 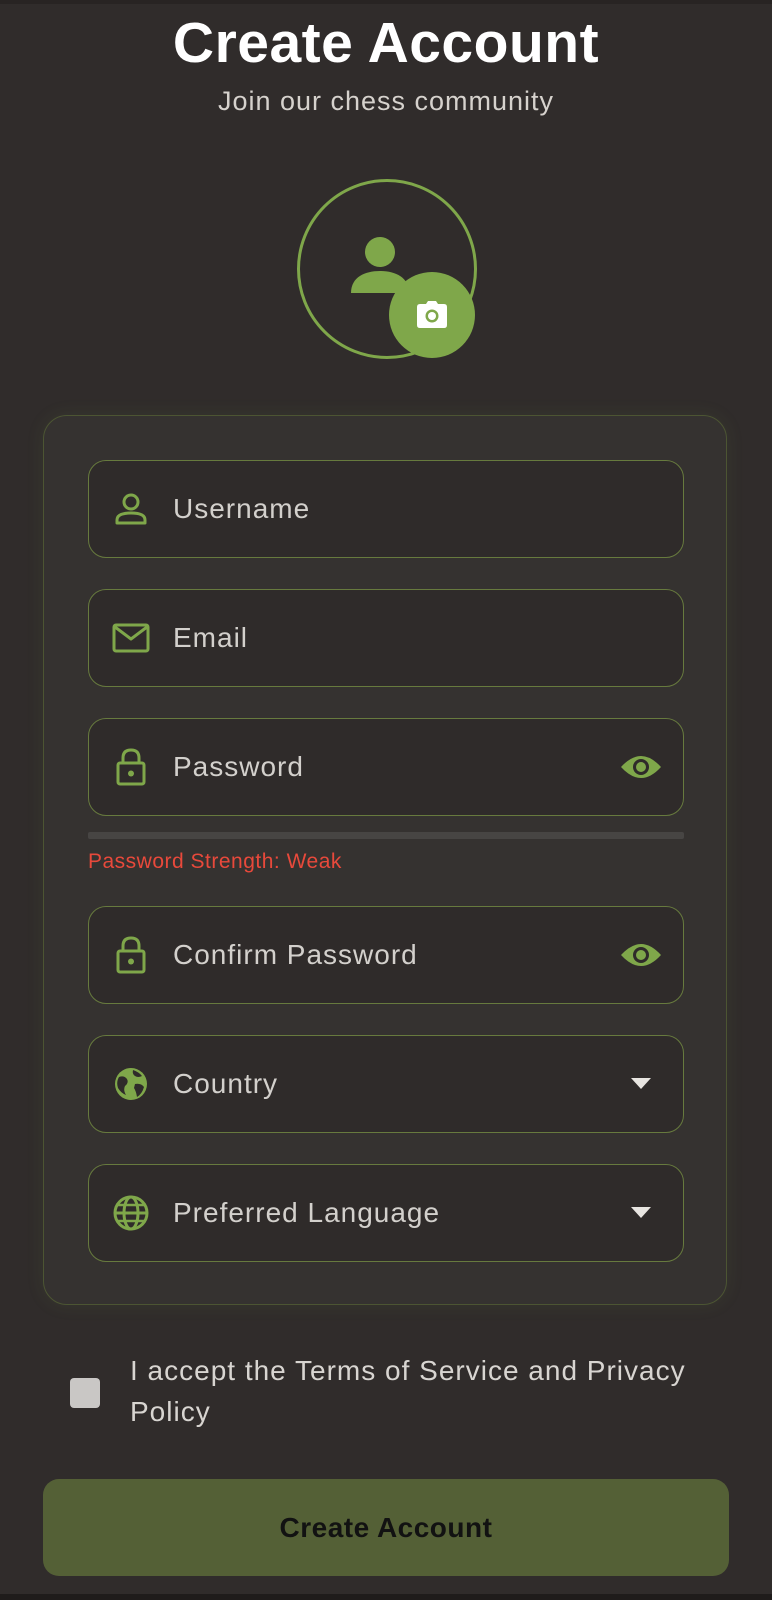 I want to click on email-field: Email, so click(x=386, y=638).